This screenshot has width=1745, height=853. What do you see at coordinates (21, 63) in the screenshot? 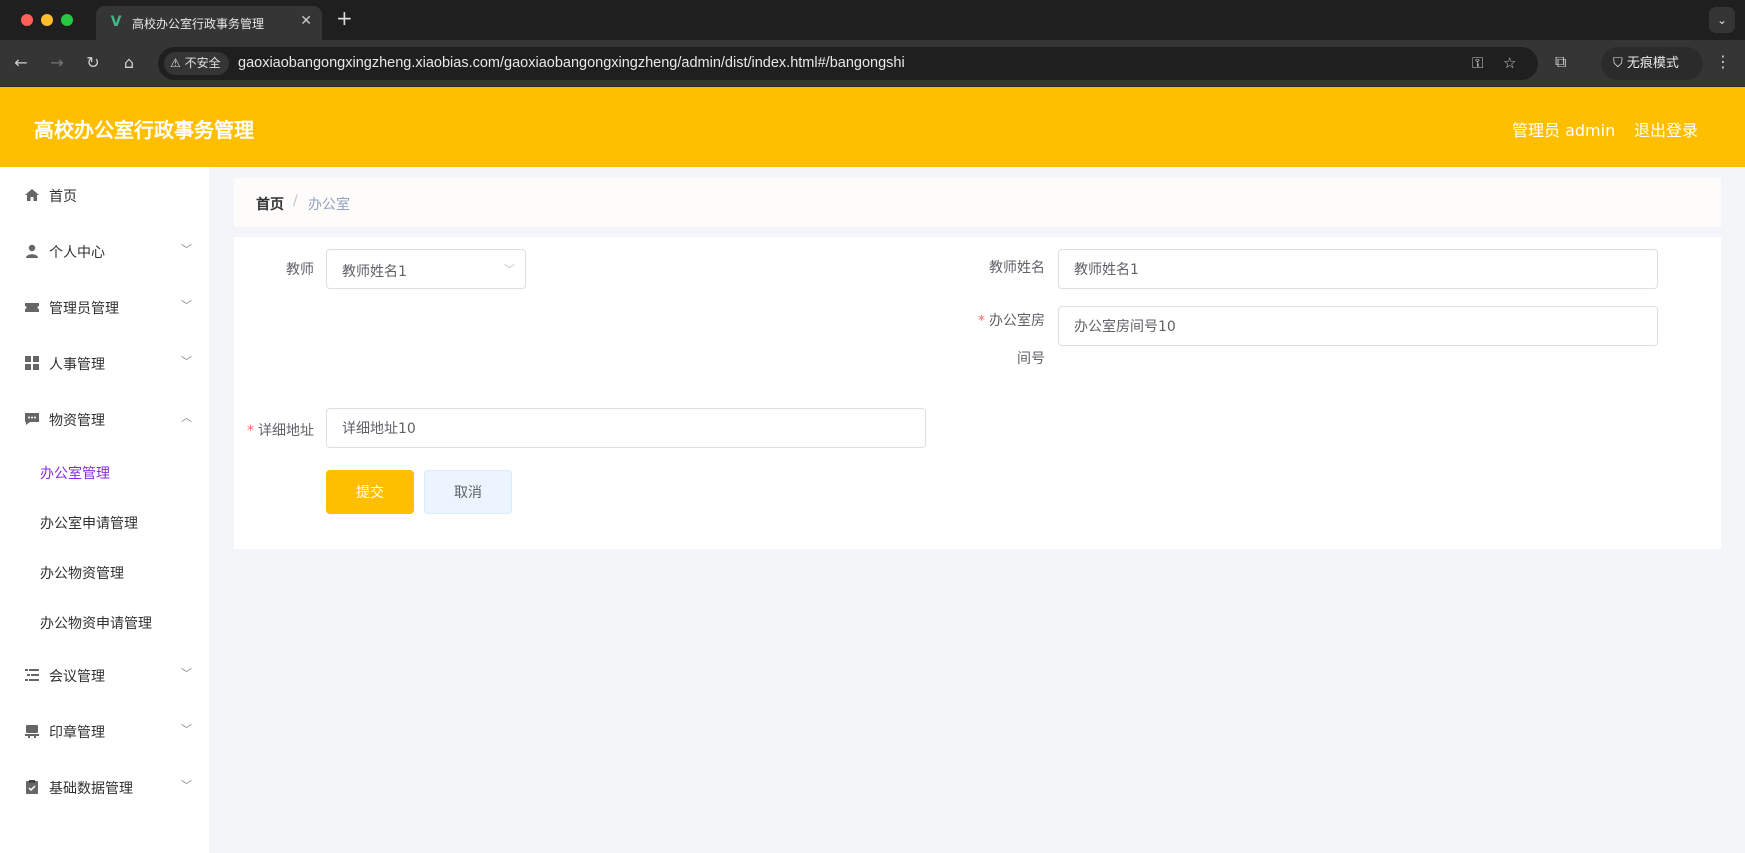
I see `back-icon: ←` at bounding box center [21, 63].